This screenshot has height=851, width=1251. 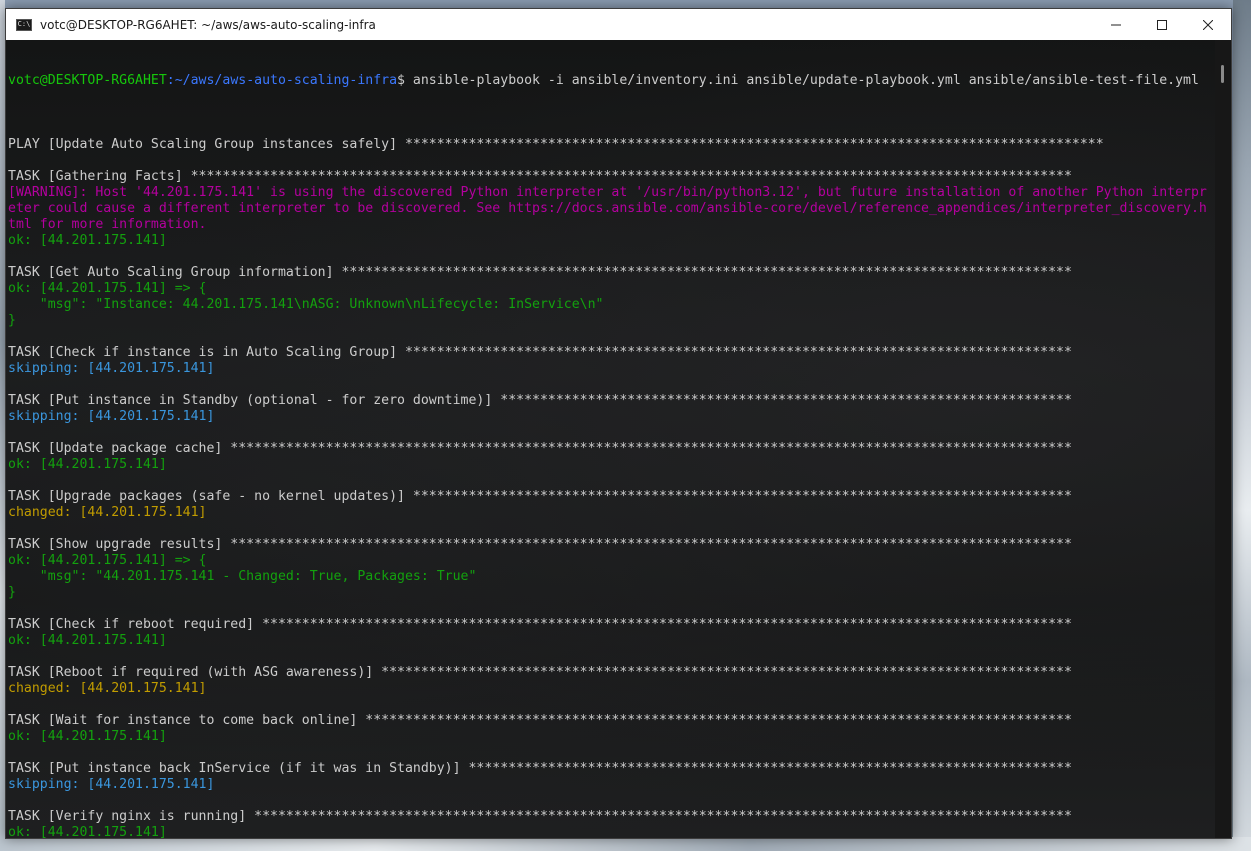 I want to click on terminal-scrollbar, so click(x=1223, y=439).